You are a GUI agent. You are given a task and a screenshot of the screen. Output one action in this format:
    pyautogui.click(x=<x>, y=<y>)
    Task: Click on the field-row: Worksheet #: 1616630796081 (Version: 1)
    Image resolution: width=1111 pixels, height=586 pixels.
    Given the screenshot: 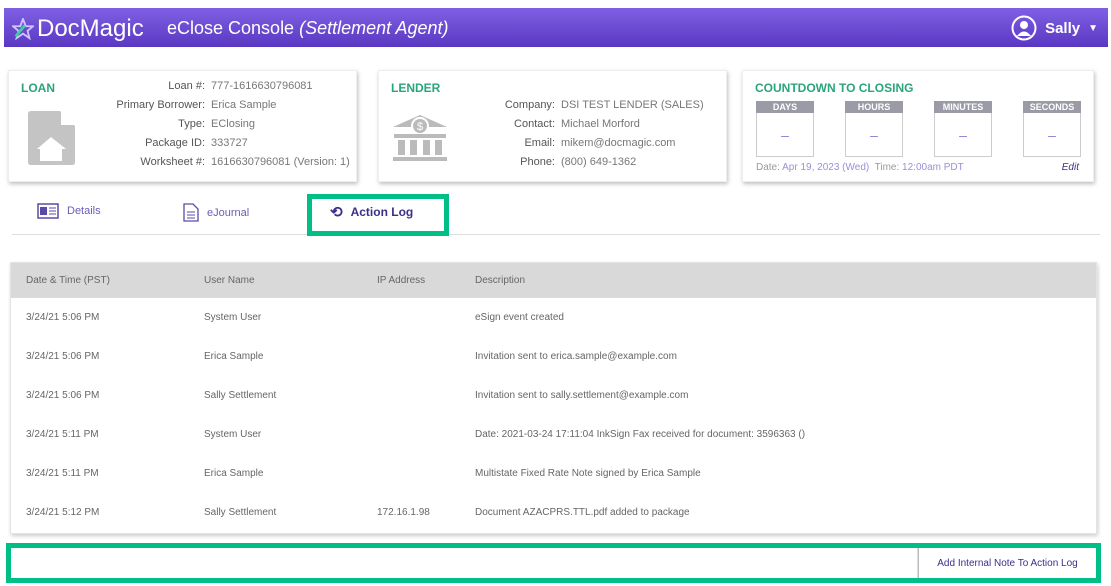 What is the action you would take?
    pyautogui.click(x=225, y=162)
    